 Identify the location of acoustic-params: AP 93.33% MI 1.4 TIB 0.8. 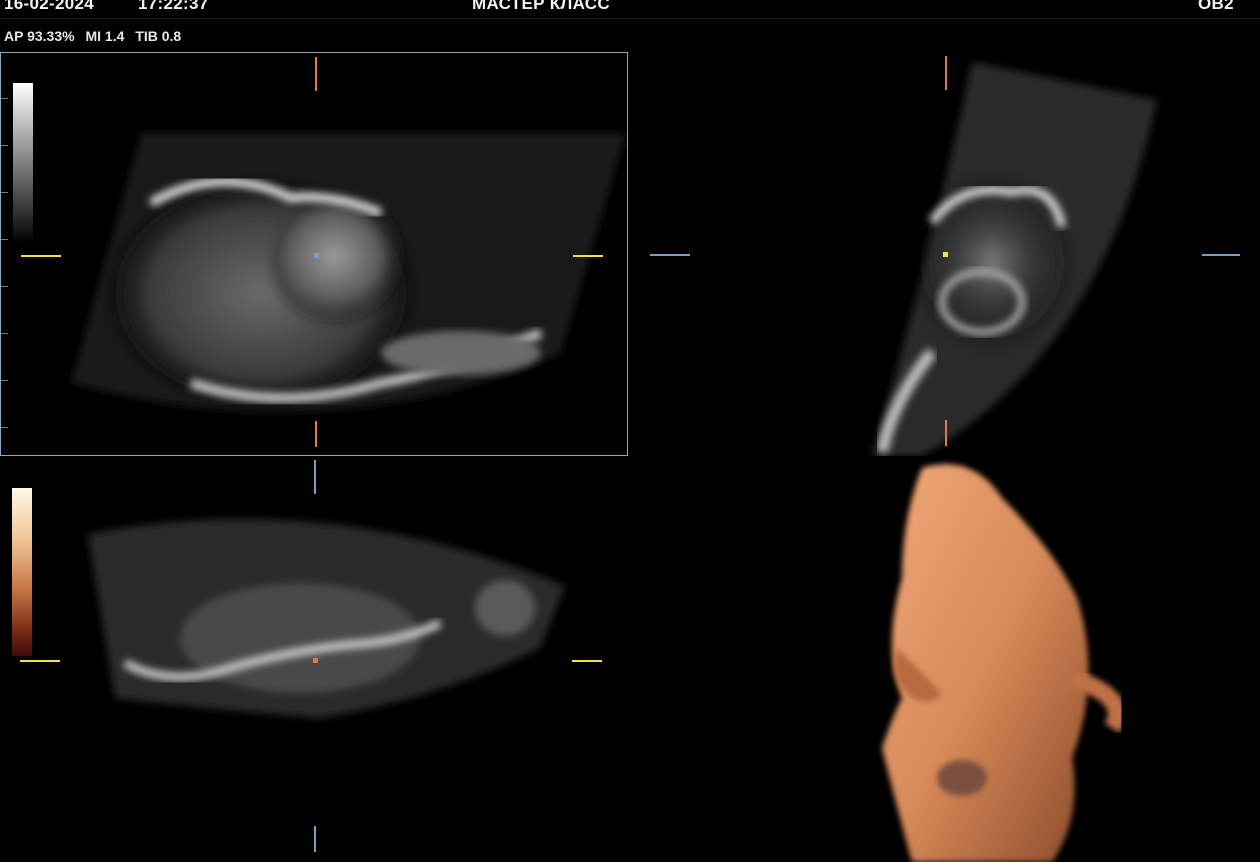
(96, 36).